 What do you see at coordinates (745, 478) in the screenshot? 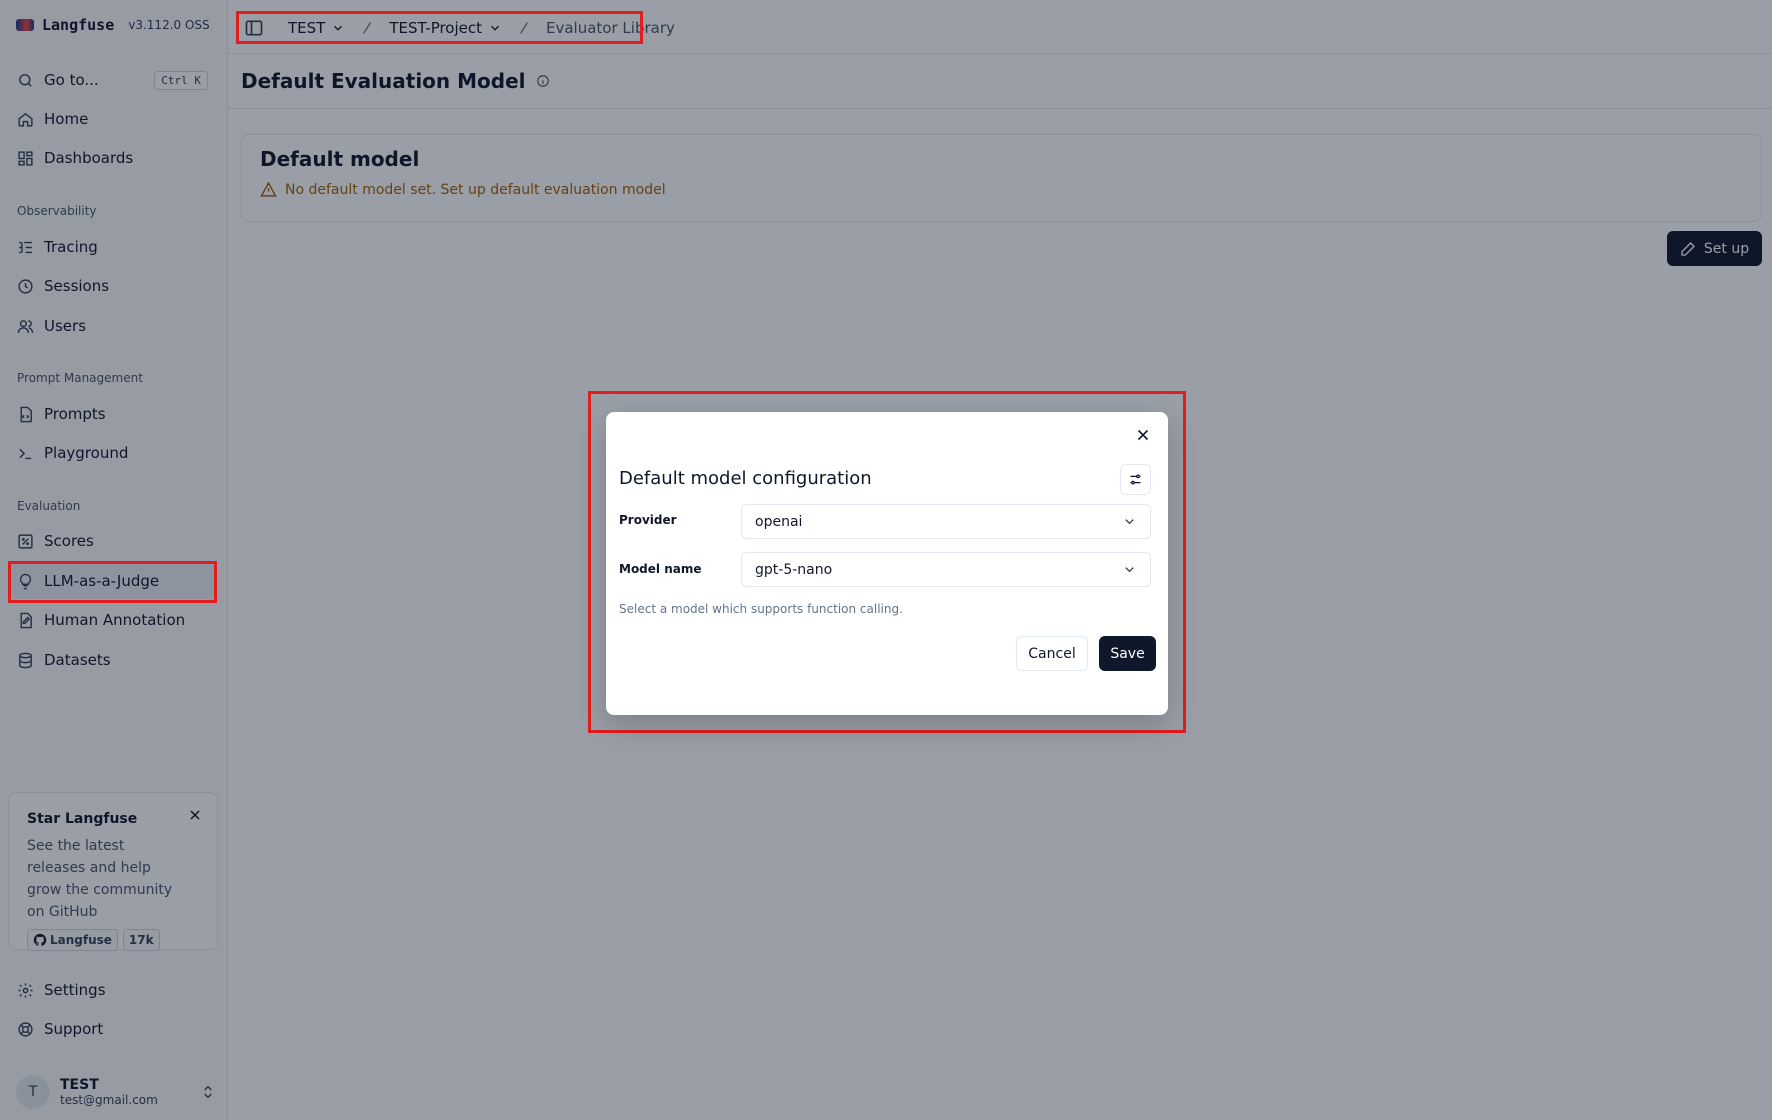
I see `dialog-title: Default model configuration` at bounding box center [745, 478].